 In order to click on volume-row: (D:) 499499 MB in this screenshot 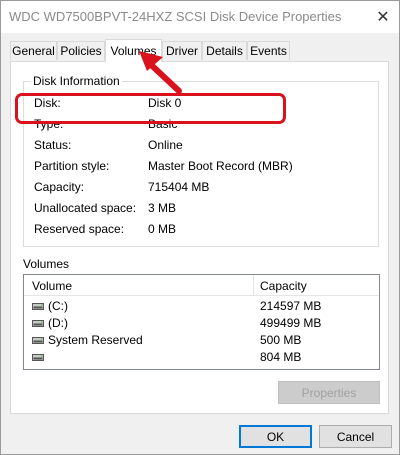, I will do `click(201, 323)`.